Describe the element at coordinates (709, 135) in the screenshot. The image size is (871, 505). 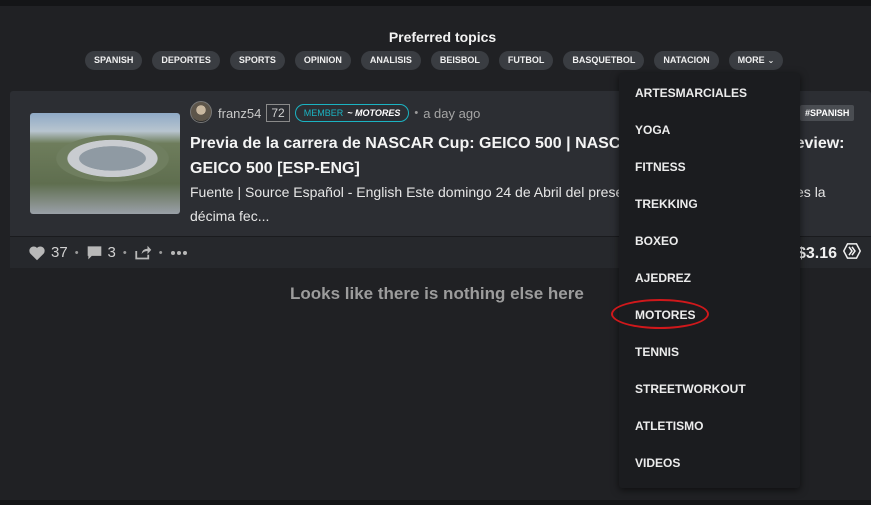
I see `dropdown-item-yoga: YOGA` at that location.